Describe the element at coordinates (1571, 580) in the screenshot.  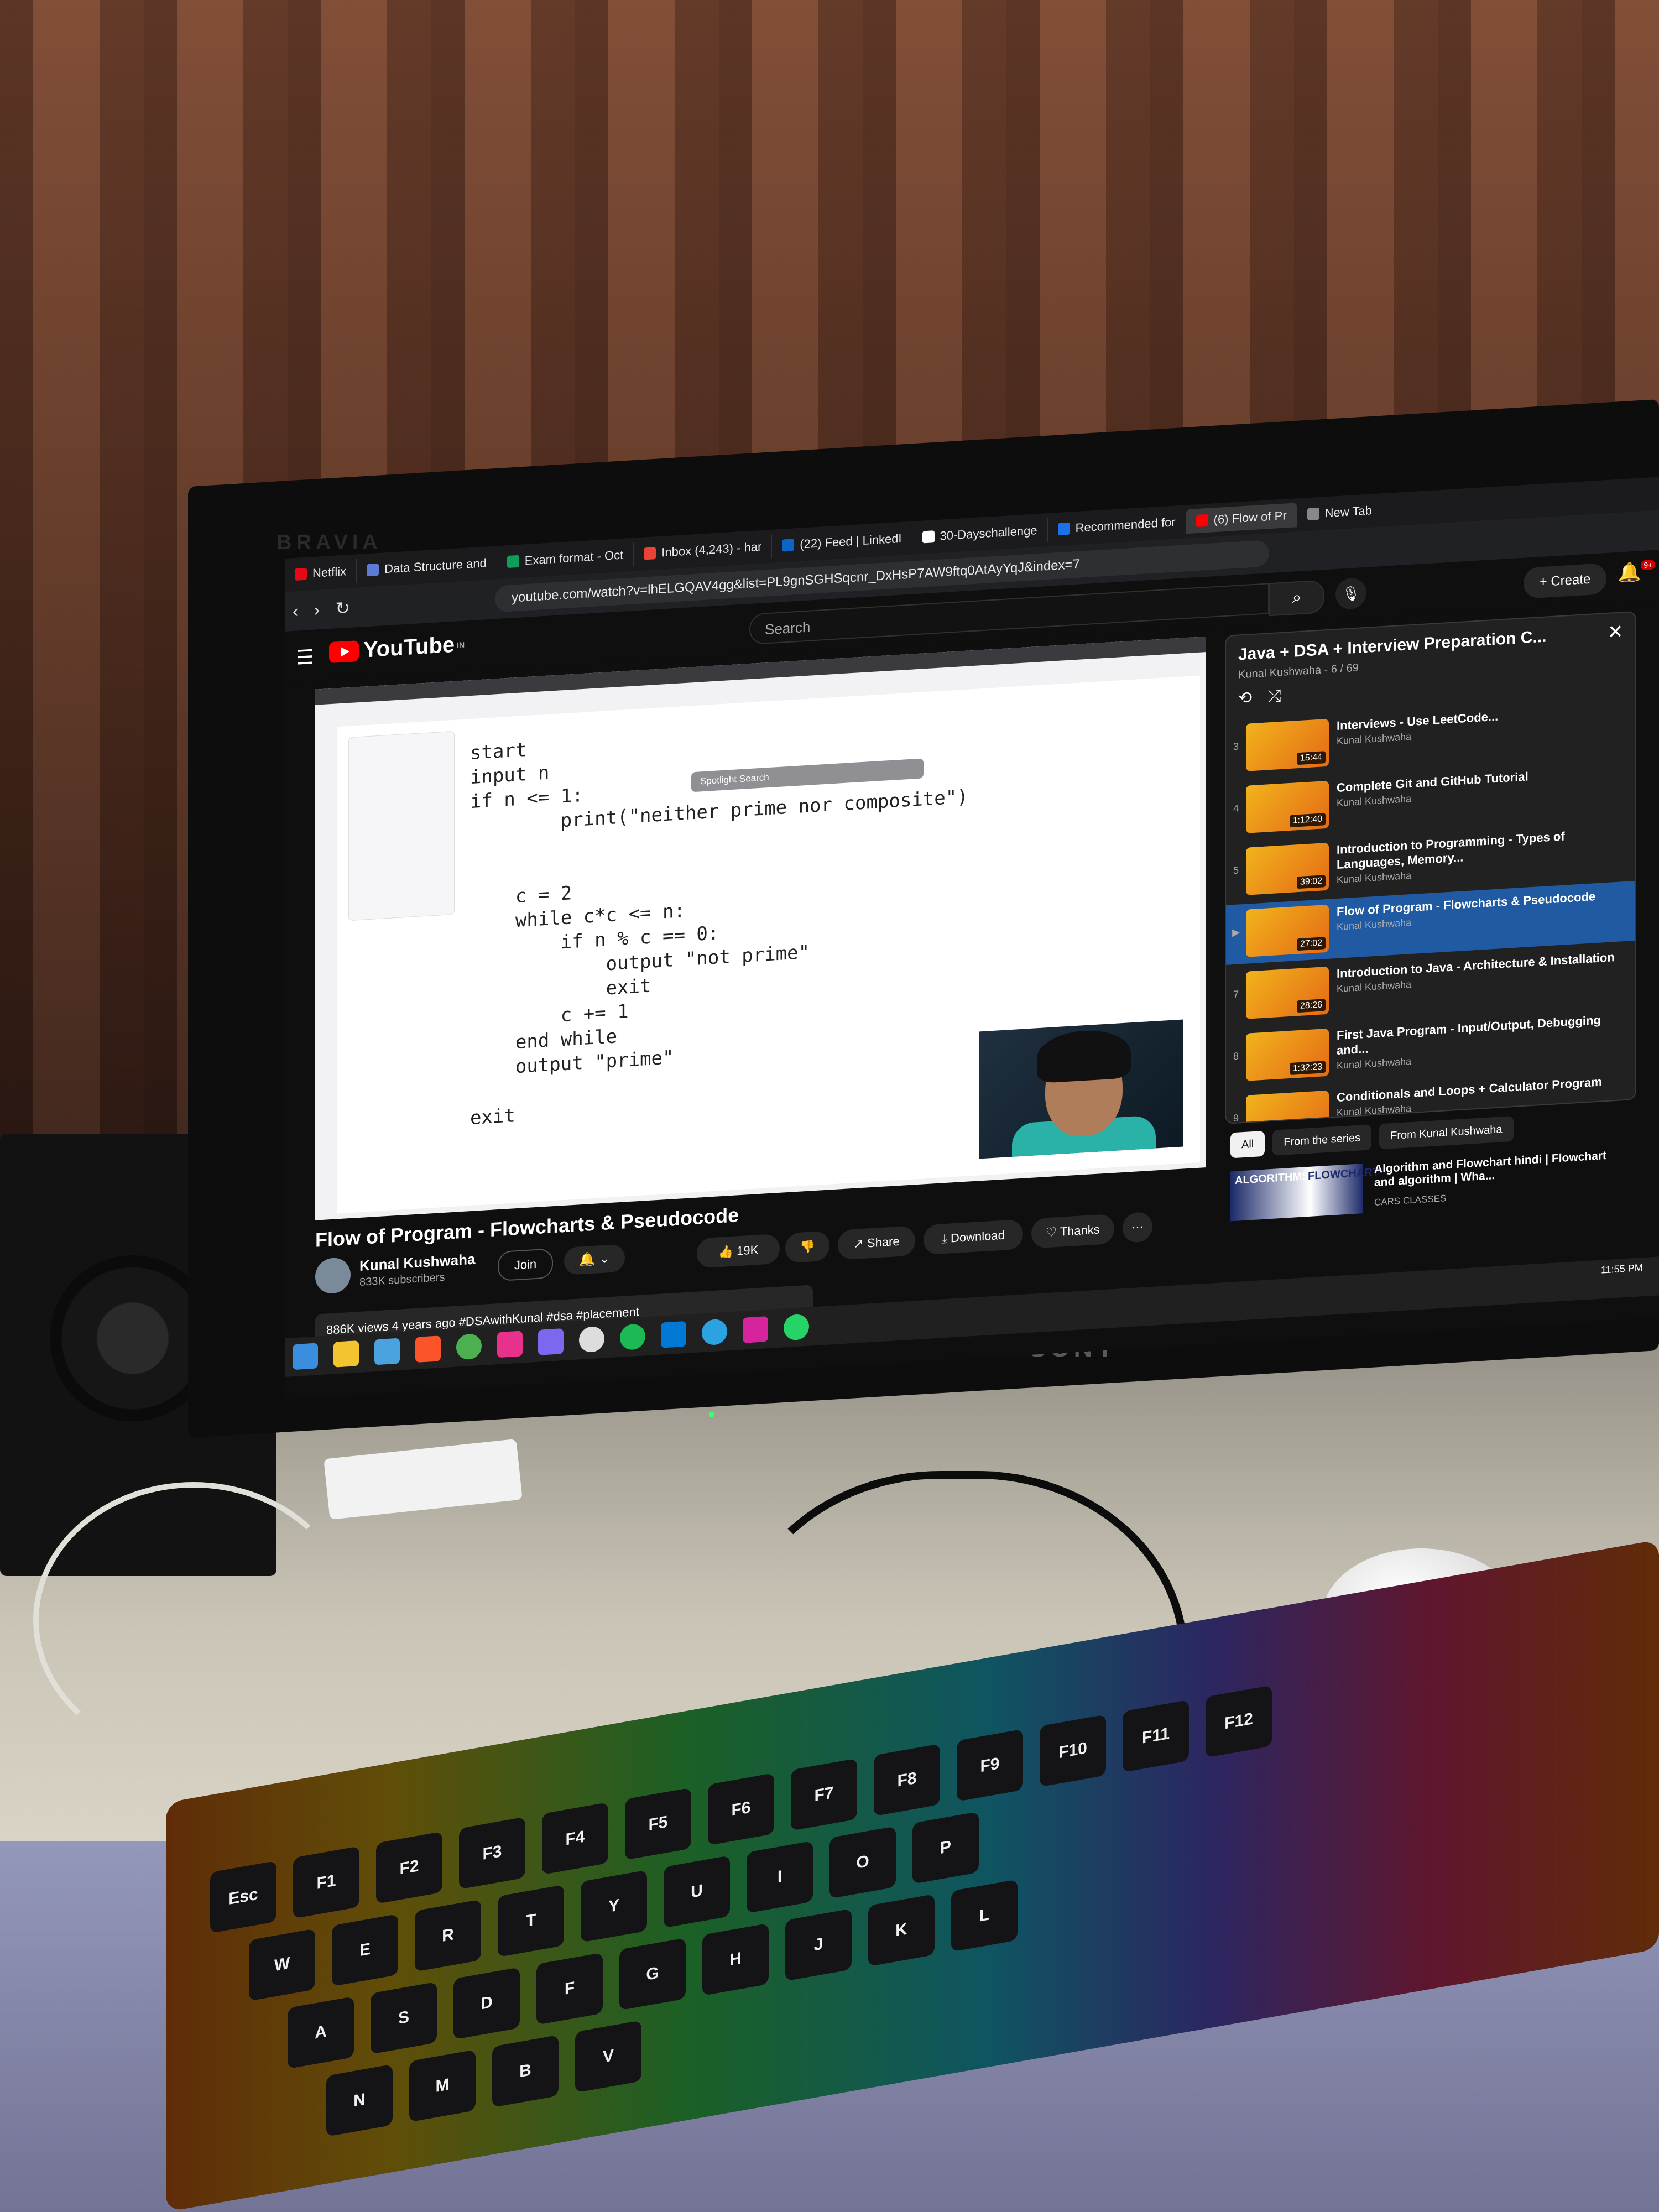
I see `create-label: Create` at that location.